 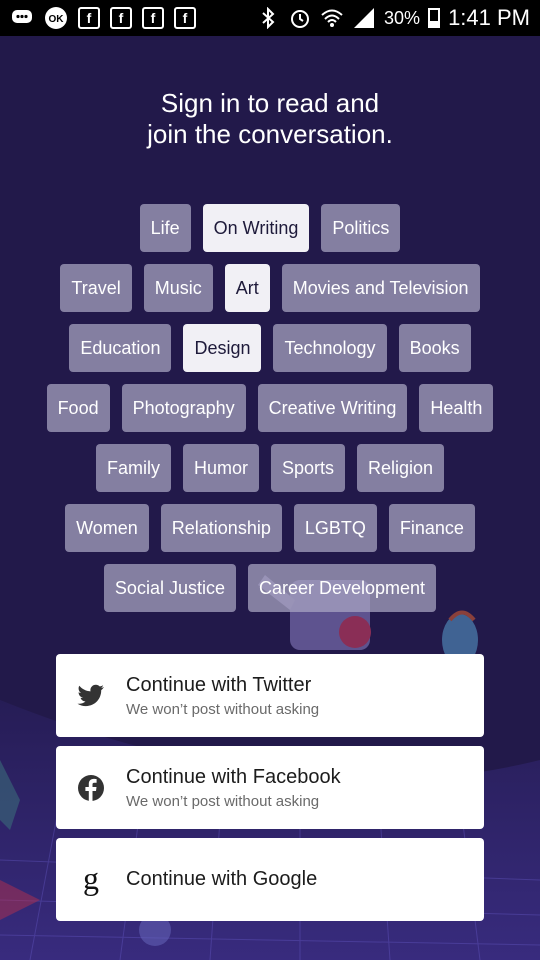 What do you see at coordinates (219, 684) in the screenshot?
I see `twitter-title: Continue with Twitter` at bounding box center [219, 684].